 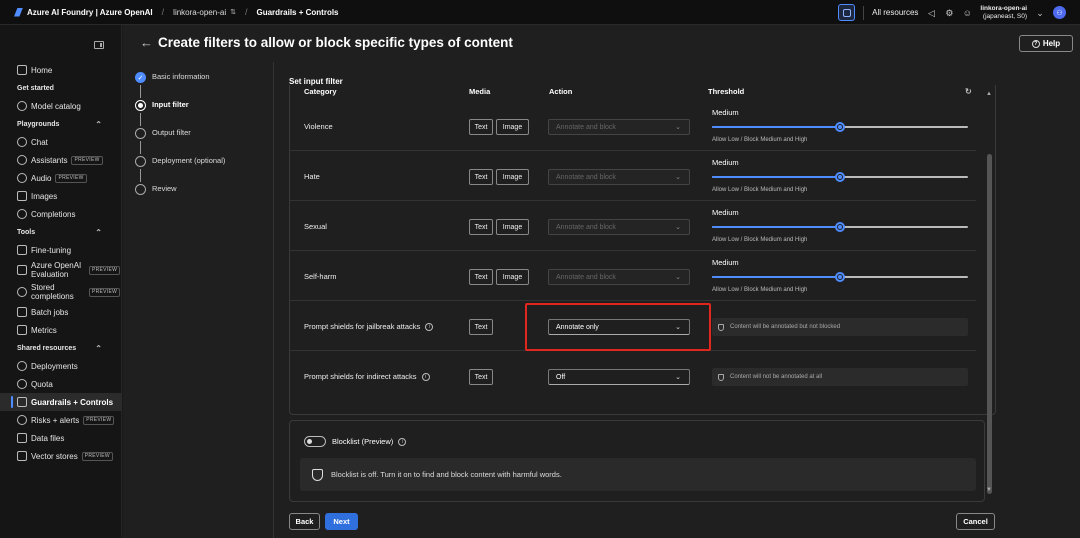 I want to click on section-playgrounds: Playgrounds ⌃, so click(x=61, y=124).